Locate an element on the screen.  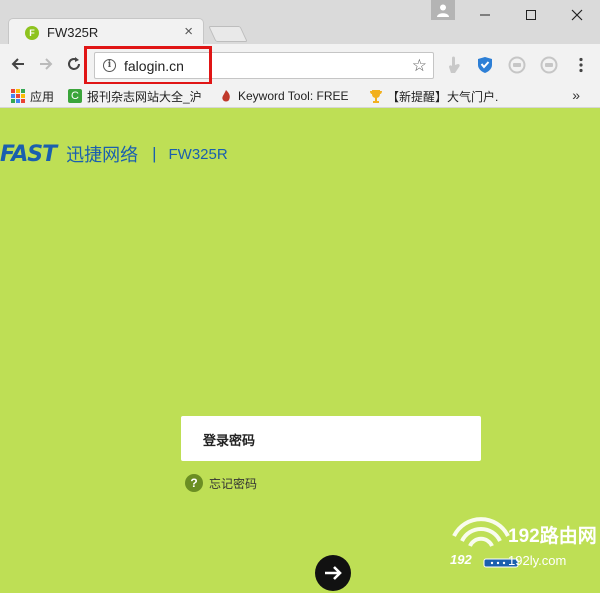
close-window-button is located at coordinates (577, 15).